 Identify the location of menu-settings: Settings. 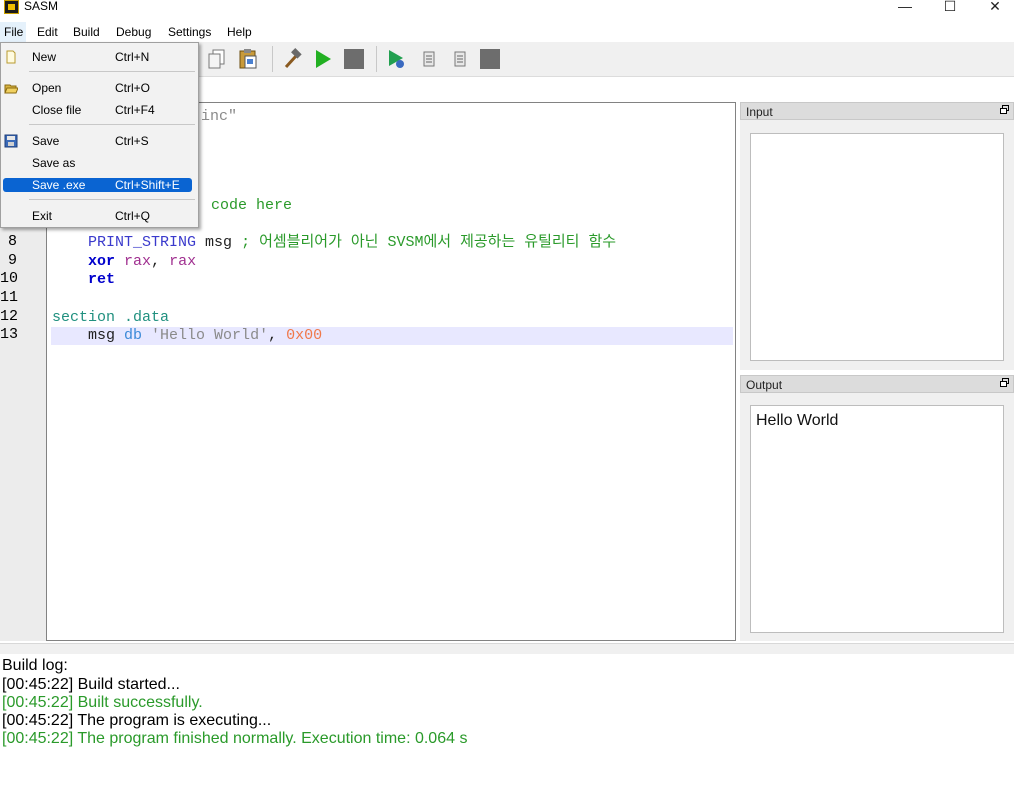
(189, 32).